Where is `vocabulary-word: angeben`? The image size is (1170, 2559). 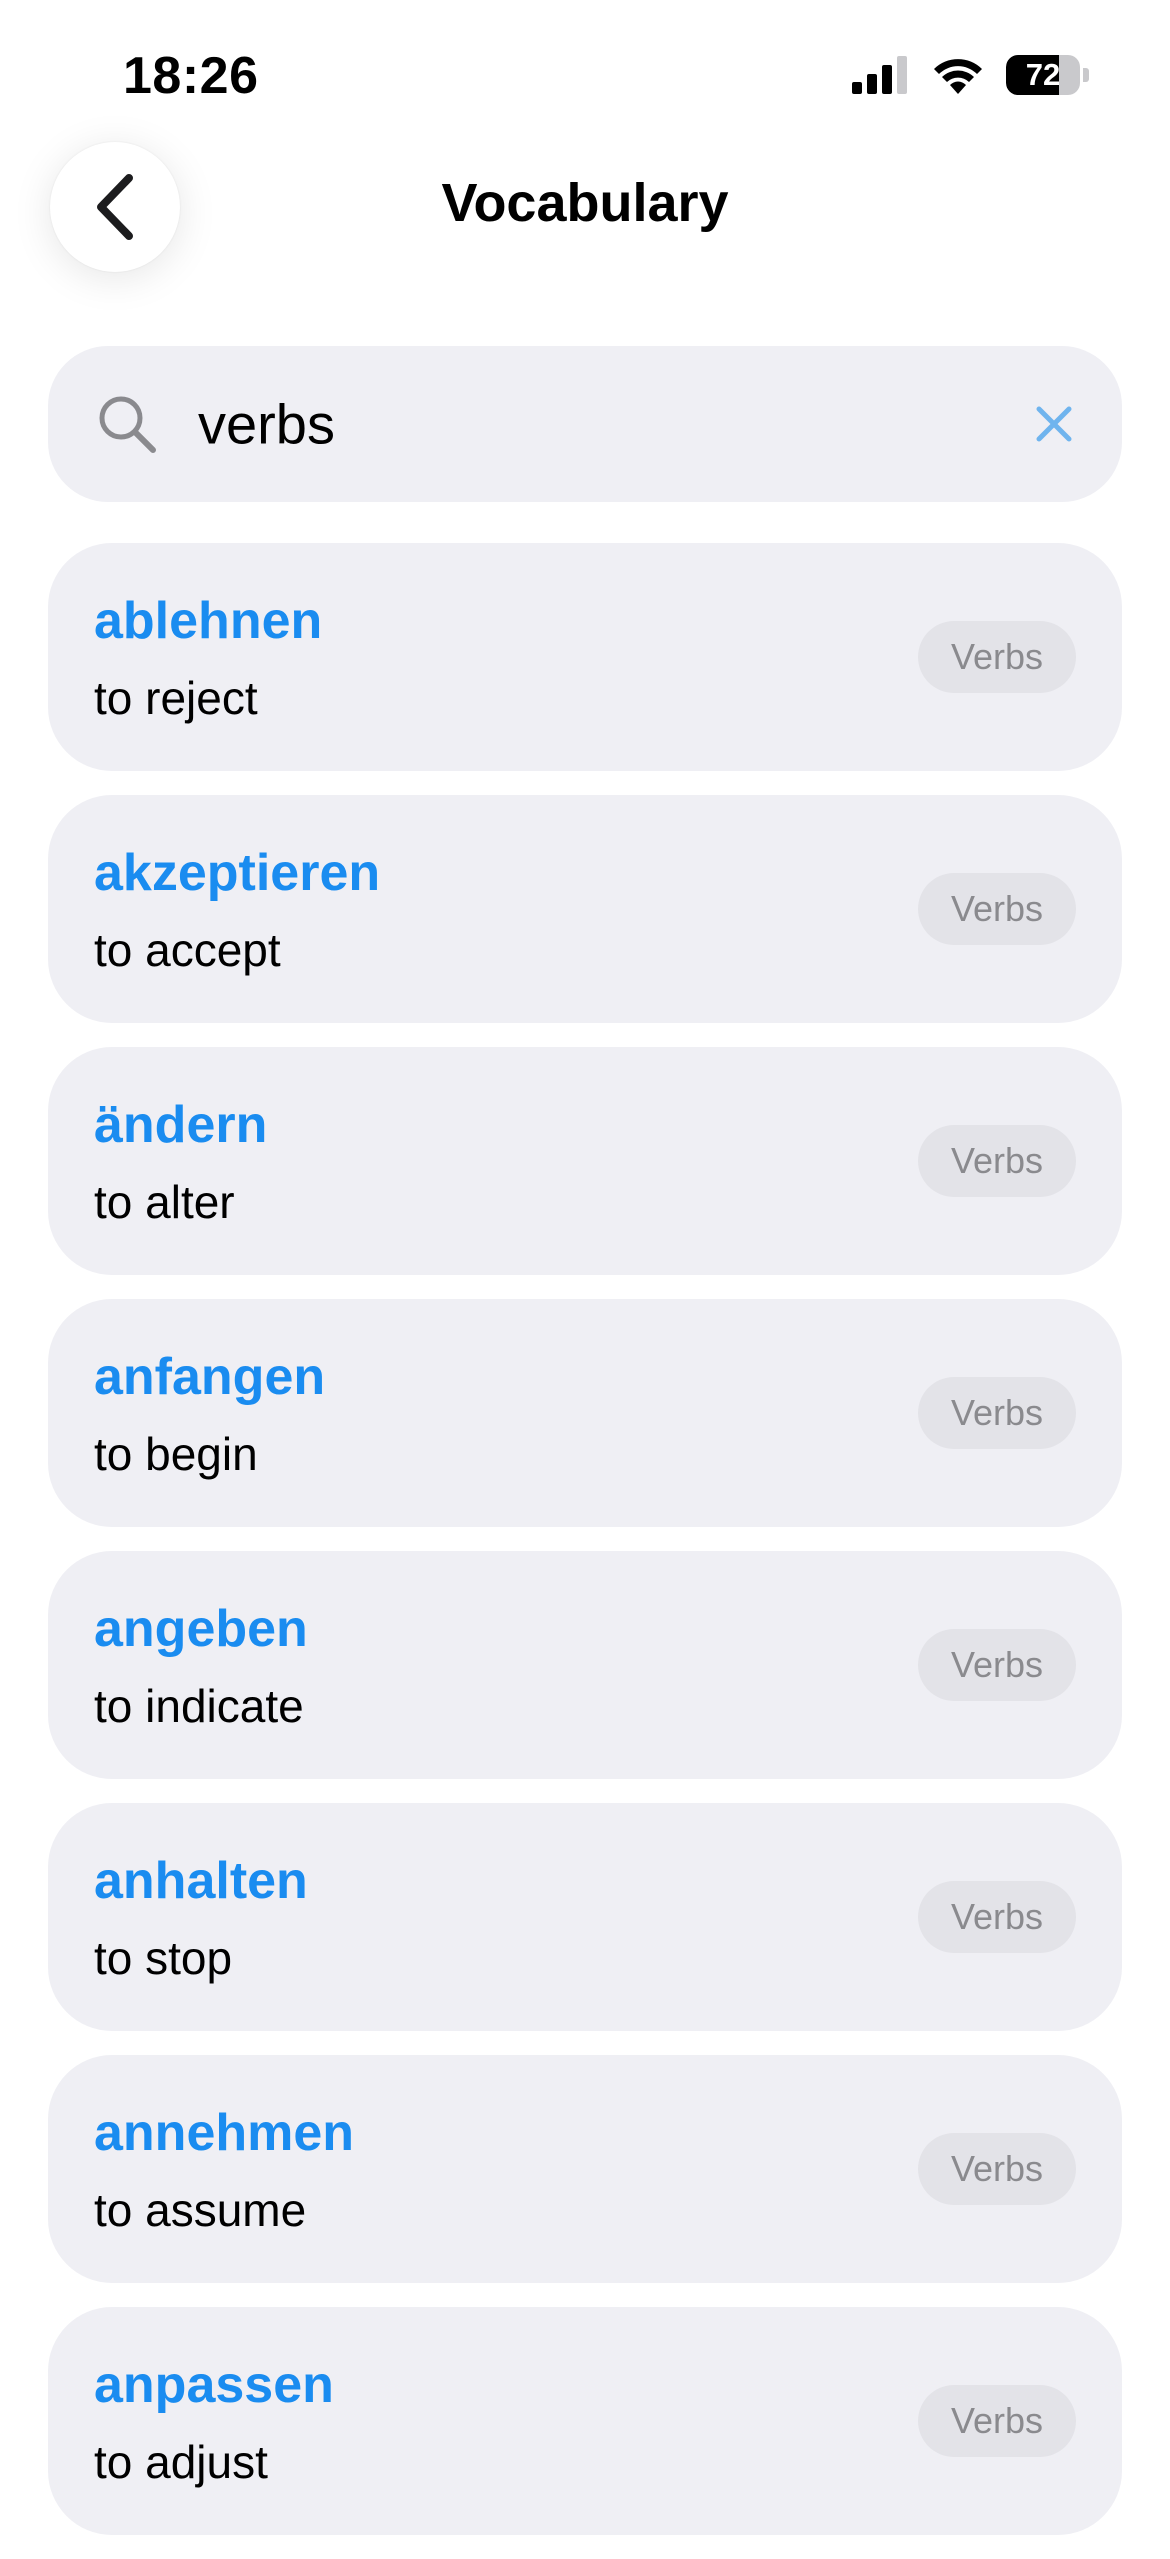 vocabulary-word: angeben is located at coordinates (201, 1629).